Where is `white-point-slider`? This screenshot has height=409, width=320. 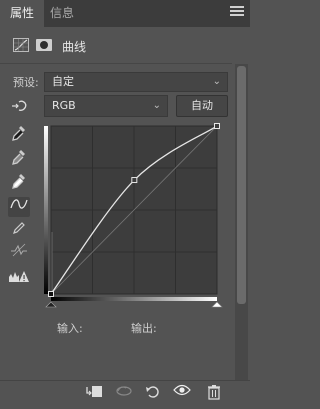 white-point-slider is located at coordinates (217, 304).